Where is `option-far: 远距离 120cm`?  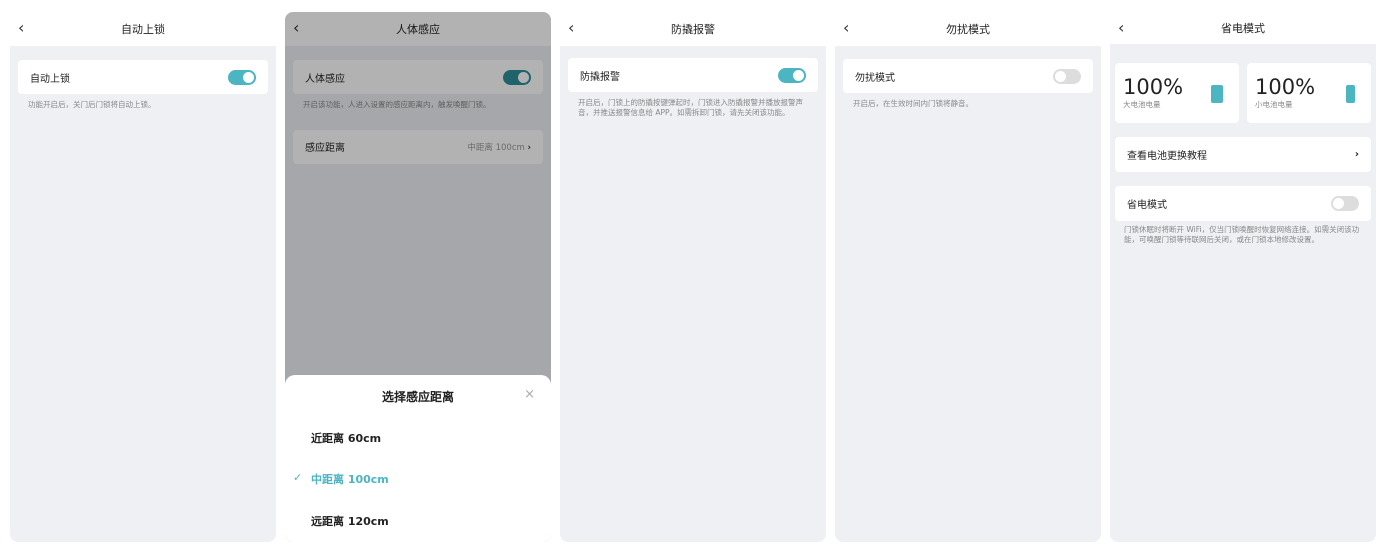 option-far: 远距离 120cm is located at coordinates (350, 521).